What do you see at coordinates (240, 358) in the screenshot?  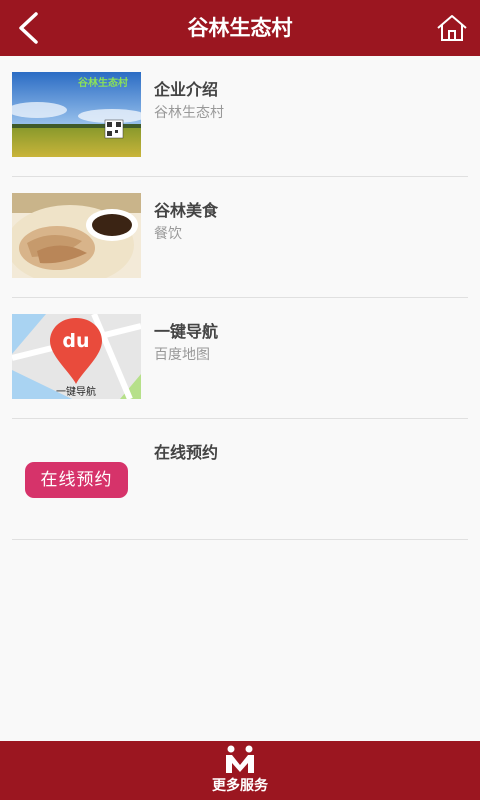 I see `list-item-navigation: du 一键导航 一键导航 百度地图` at bounding box center [240, 358].